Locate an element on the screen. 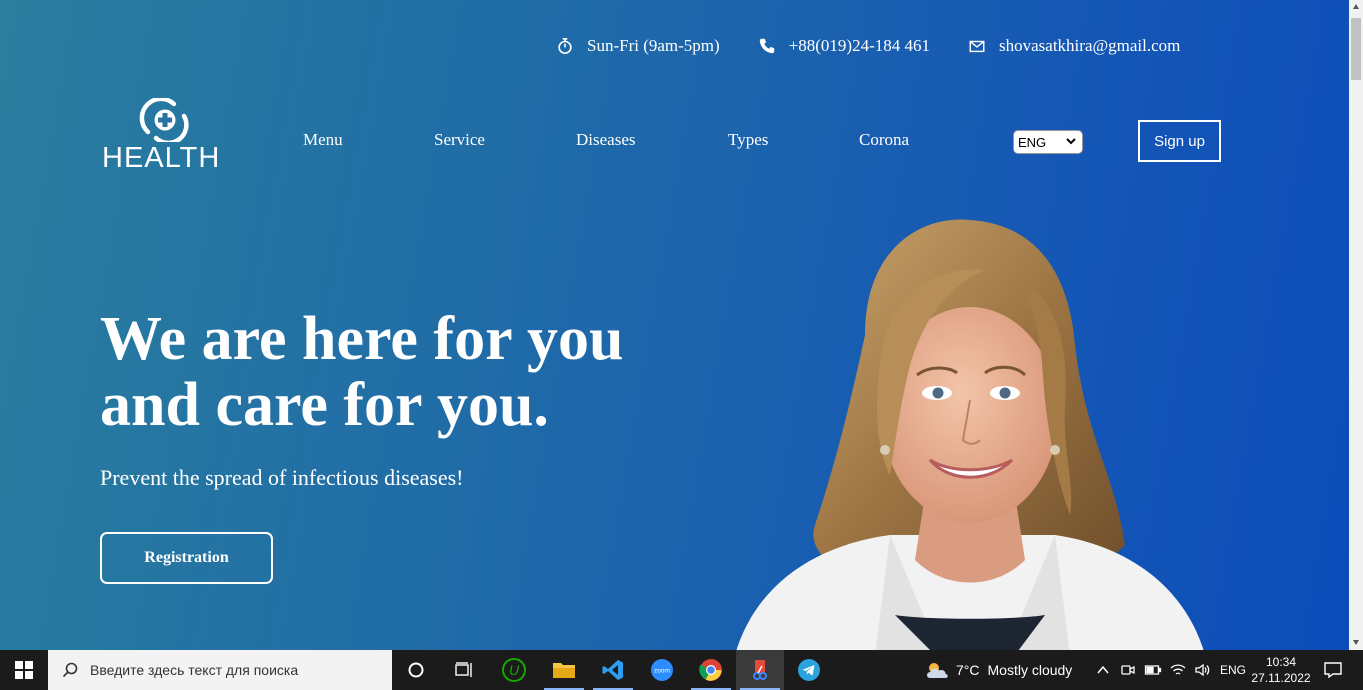 This screenshot has width=1363, height=690. nav-item-service: Service is located at coordinates (459, 140).